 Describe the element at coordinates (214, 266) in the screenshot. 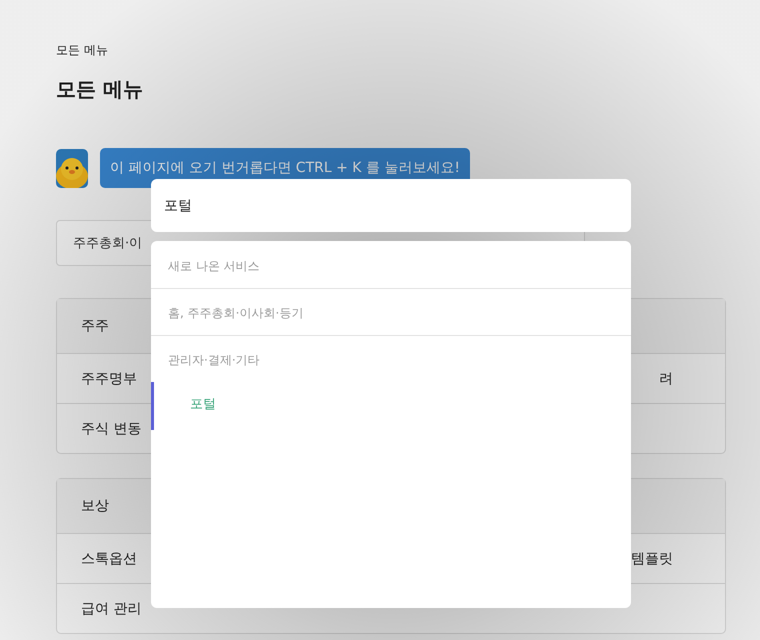

I see `group-heading: 새로 나온 서비스` at that location.